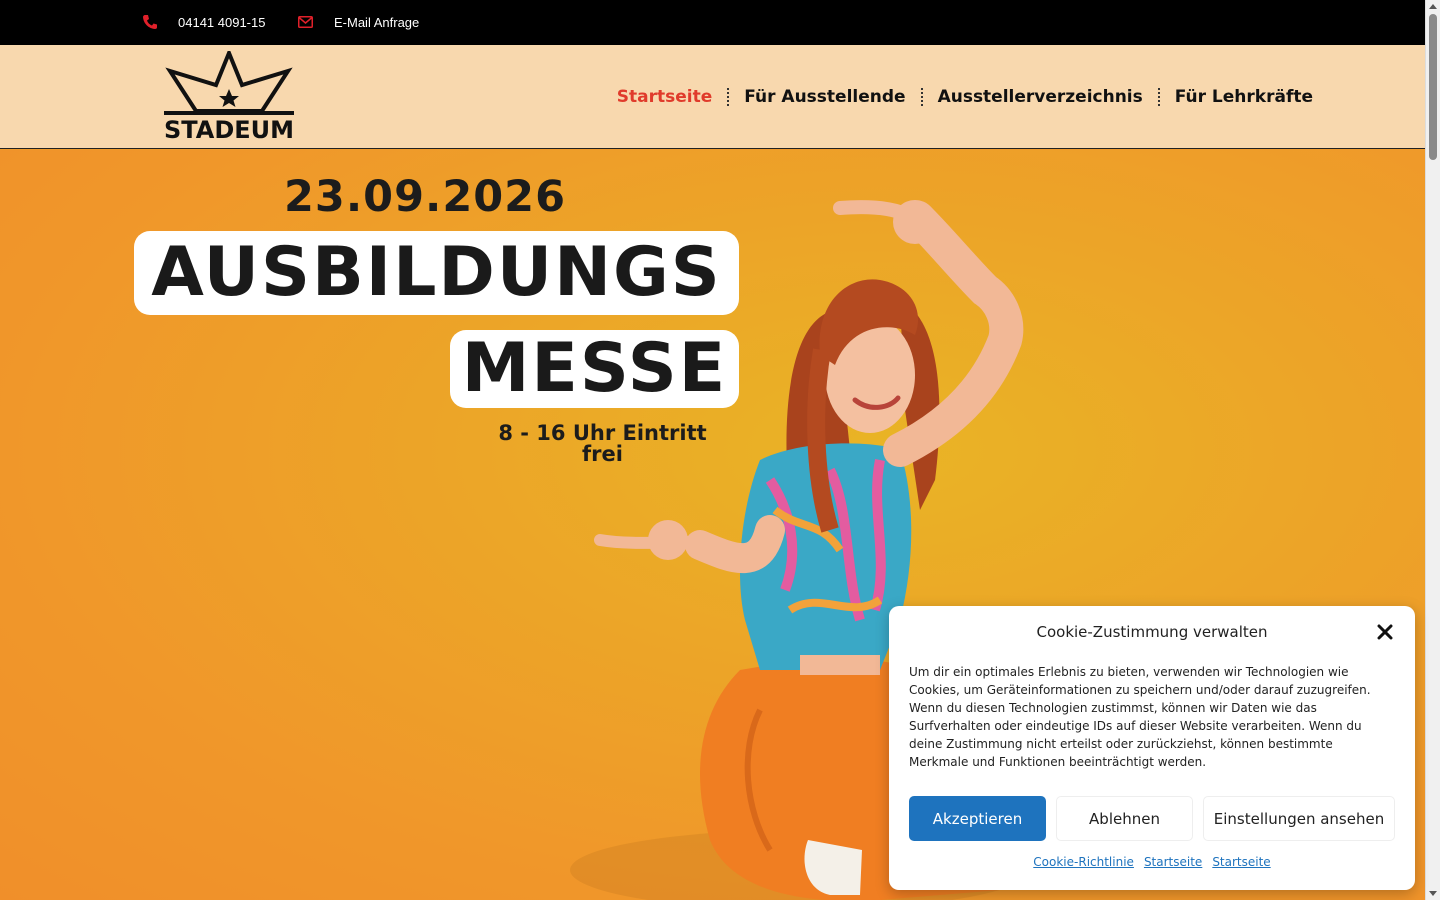  Describe the element at coordinates (1173, 862) in the screenshot. I see `startseite-link-1: Startseite` at that location.